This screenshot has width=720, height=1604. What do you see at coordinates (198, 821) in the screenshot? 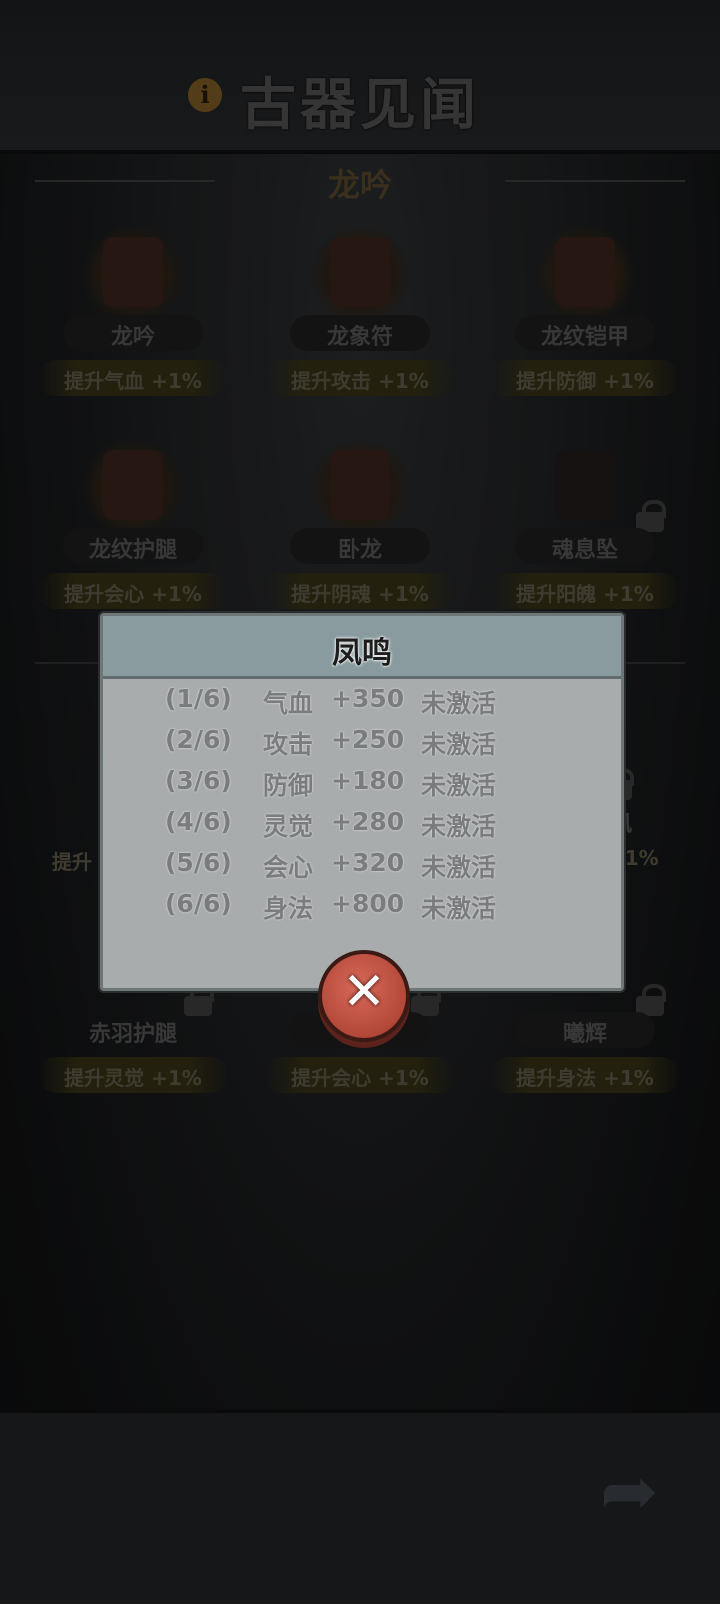
I see `tier-index: (4/6)` at bounding box center [198, 821].